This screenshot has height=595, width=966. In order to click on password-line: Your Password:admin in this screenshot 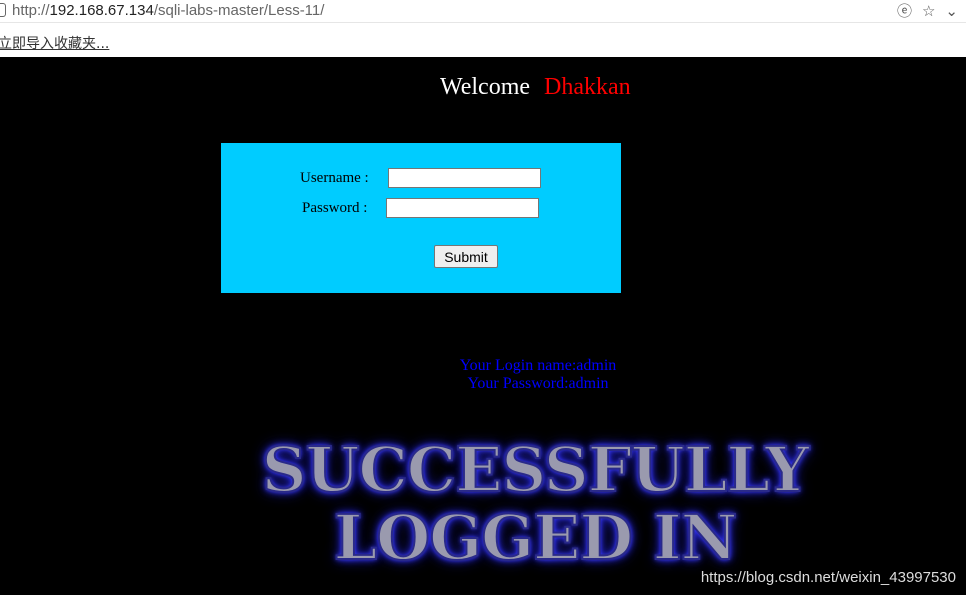, I will do `click(538, 383)`.